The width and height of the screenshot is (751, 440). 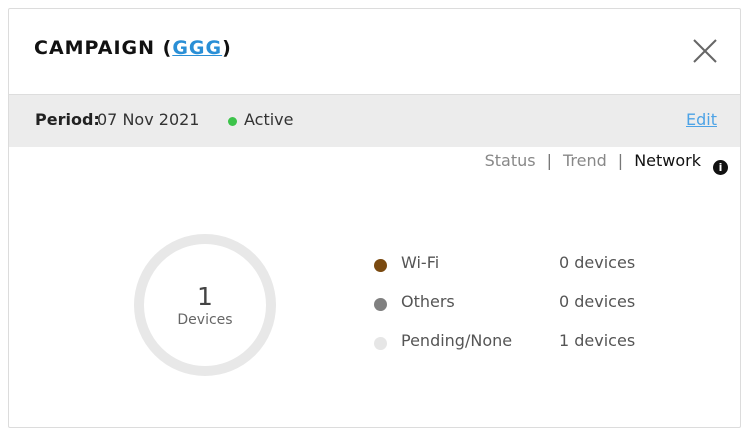 I want to click on status-dot-icon, so click(x=232, y=121).